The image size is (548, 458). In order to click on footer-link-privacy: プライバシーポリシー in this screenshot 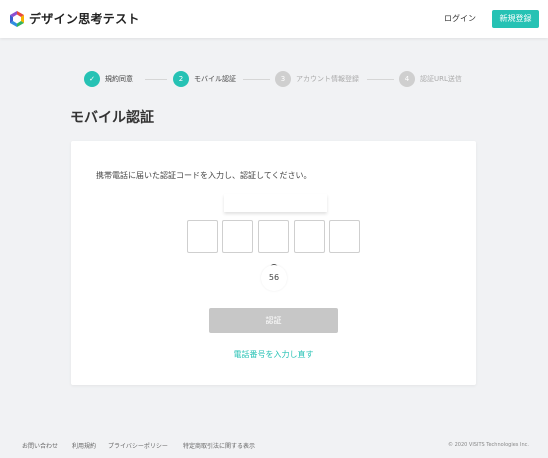, I will do `click(138, 445)`.